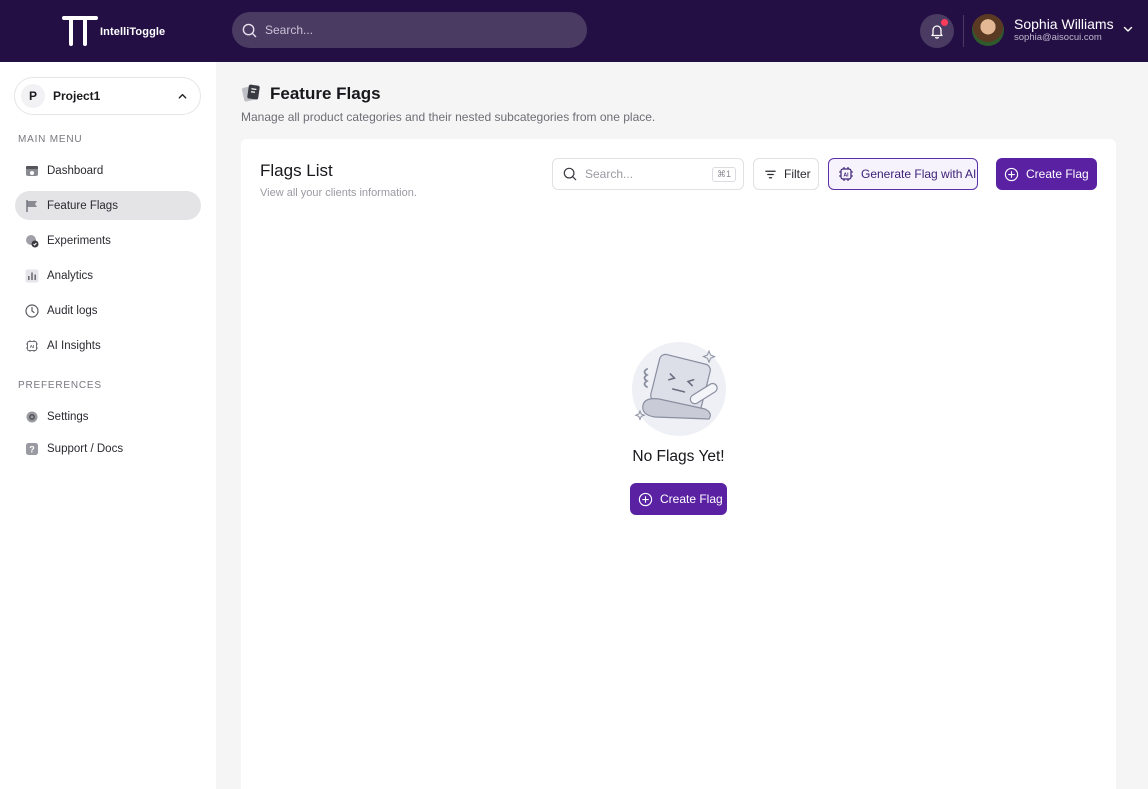 This screenshot has height=789, width=1148. Describe the element at coordinates (108, 416) in the screenshot. I see `sidebar-item-settings: Settings` at that location.